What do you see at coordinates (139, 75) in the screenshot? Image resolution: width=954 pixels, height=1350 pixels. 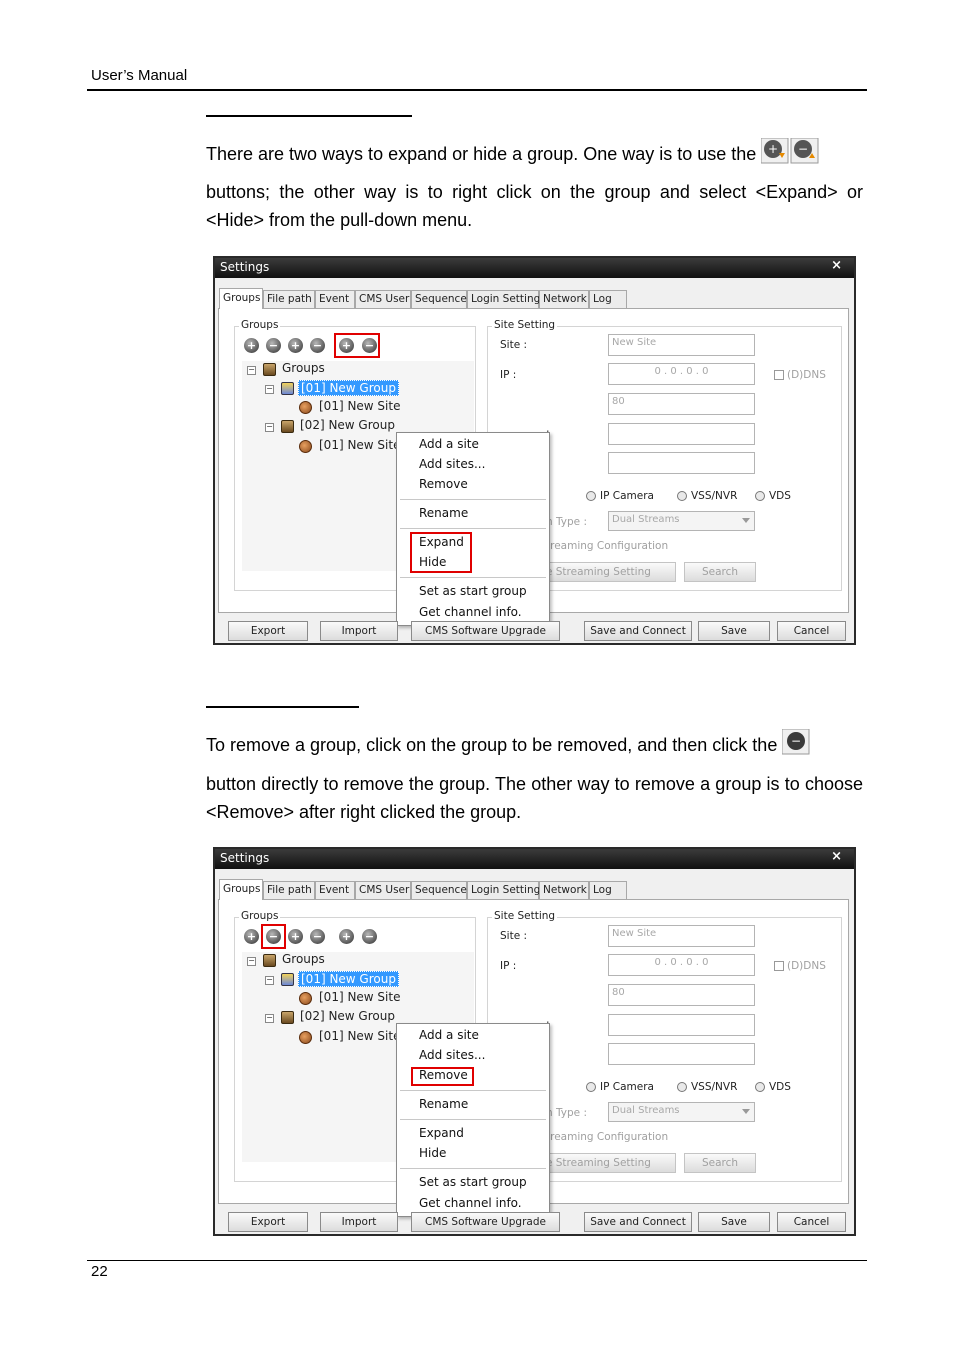 I see `manual-header: User’s Manual` at bounding box center [139, 75].